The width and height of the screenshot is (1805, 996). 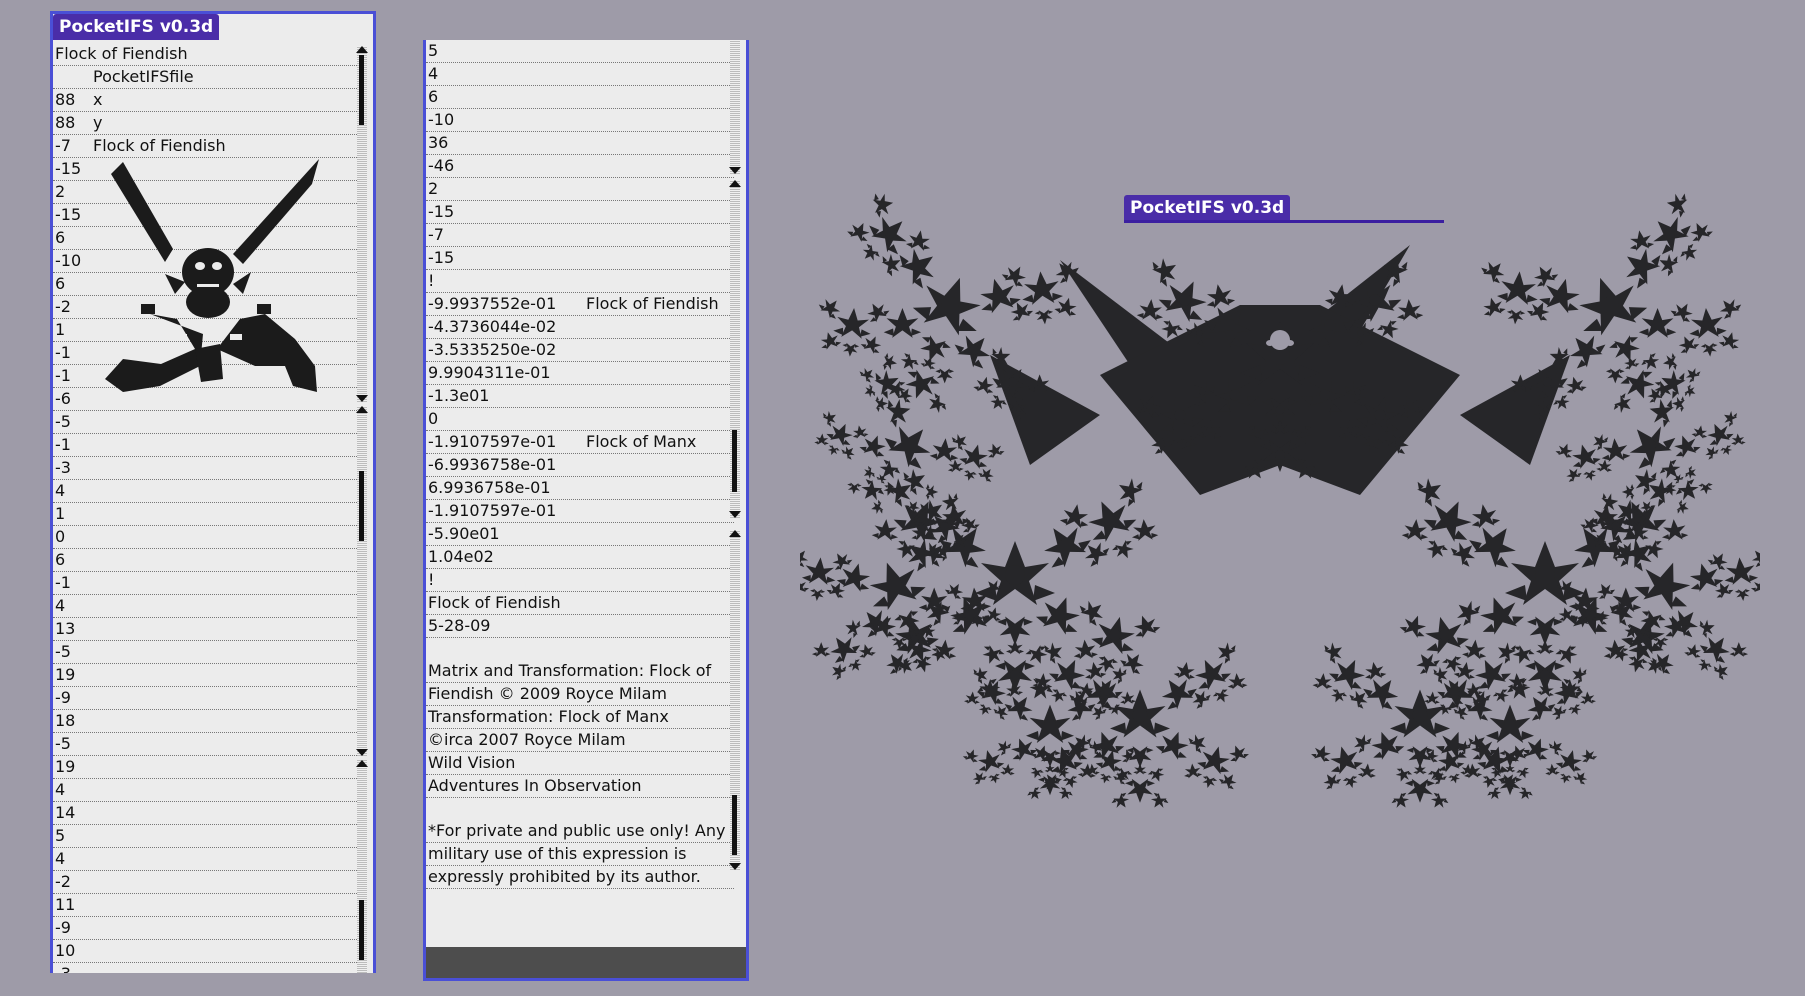 I want to click on row-value: 4, so click(x=60, y=605).